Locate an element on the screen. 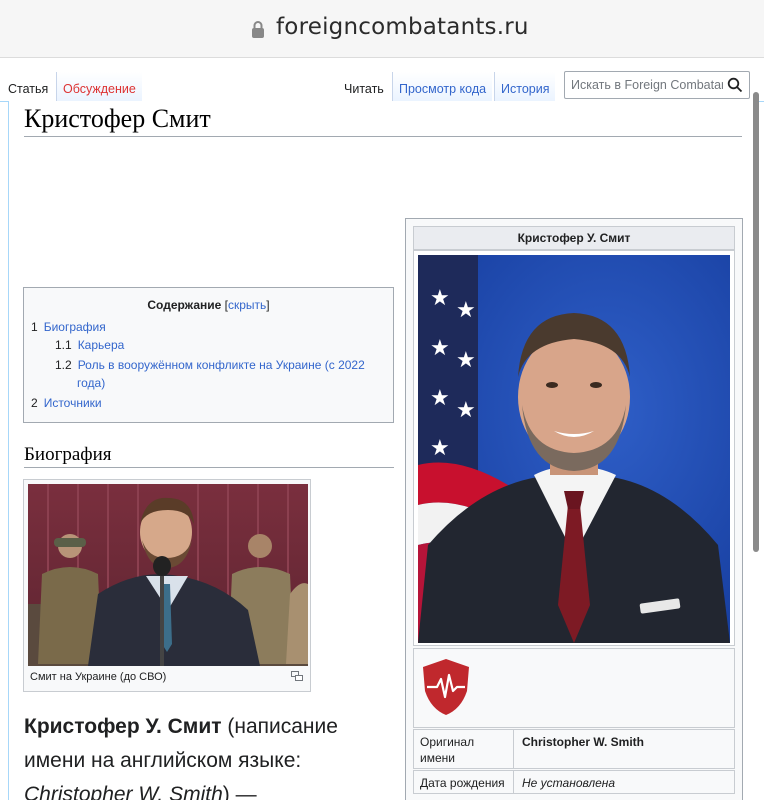 The width and height of the screenshot is (764, 800). infobox-value: Не установлена is located at coordinates (569, 783).